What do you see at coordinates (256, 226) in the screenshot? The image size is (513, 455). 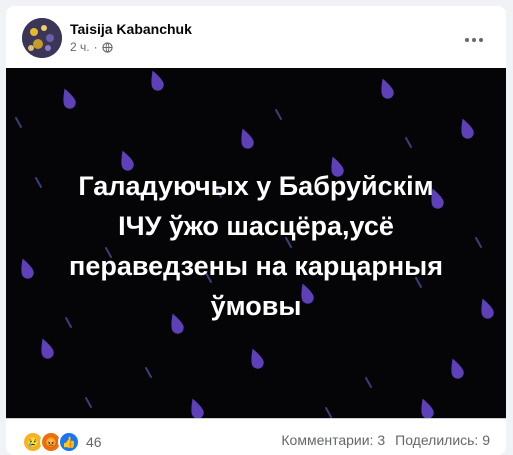 I see `post-text-line: ІЧУ ўжо шасцёра,усё` at bounding box center [256, 226].